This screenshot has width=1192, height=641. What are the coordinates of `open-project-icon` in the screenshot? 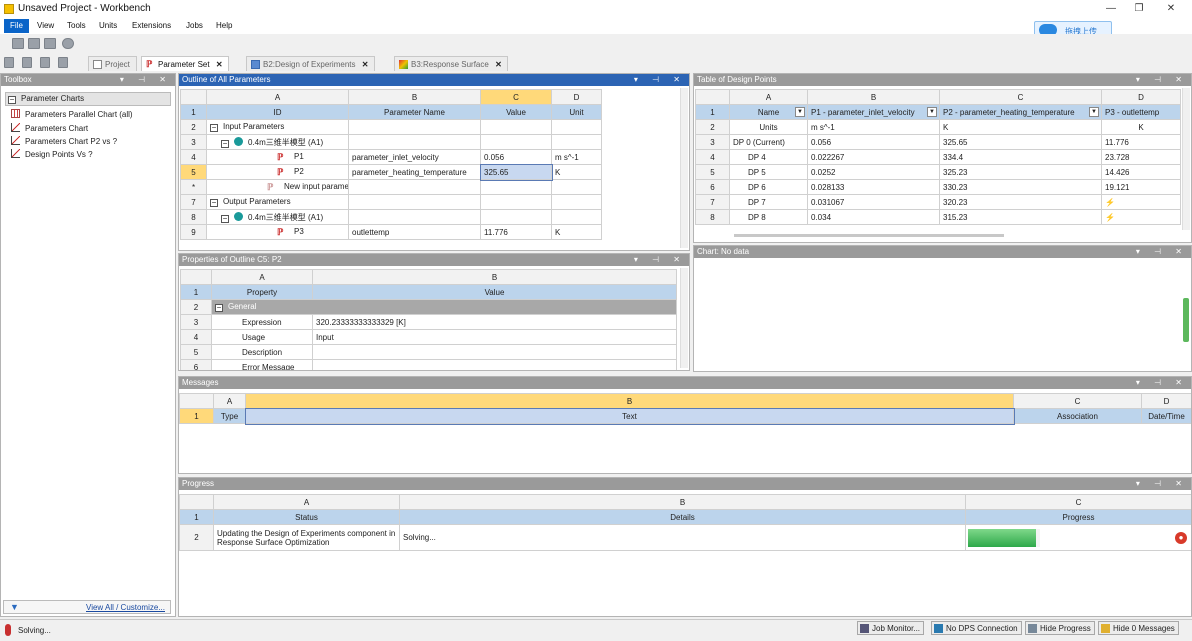 It's located at (27, 62).